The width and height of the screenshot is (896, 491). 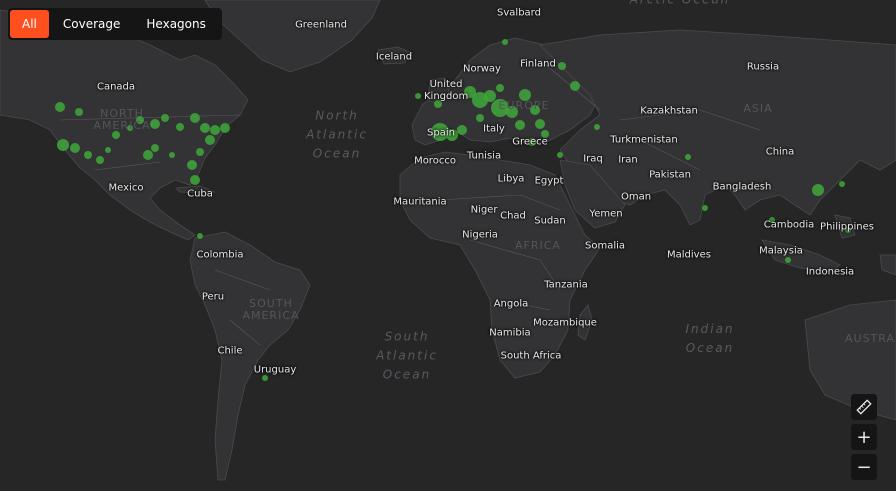 I want to click on country-label: Canada, so click(x=116, y=87).